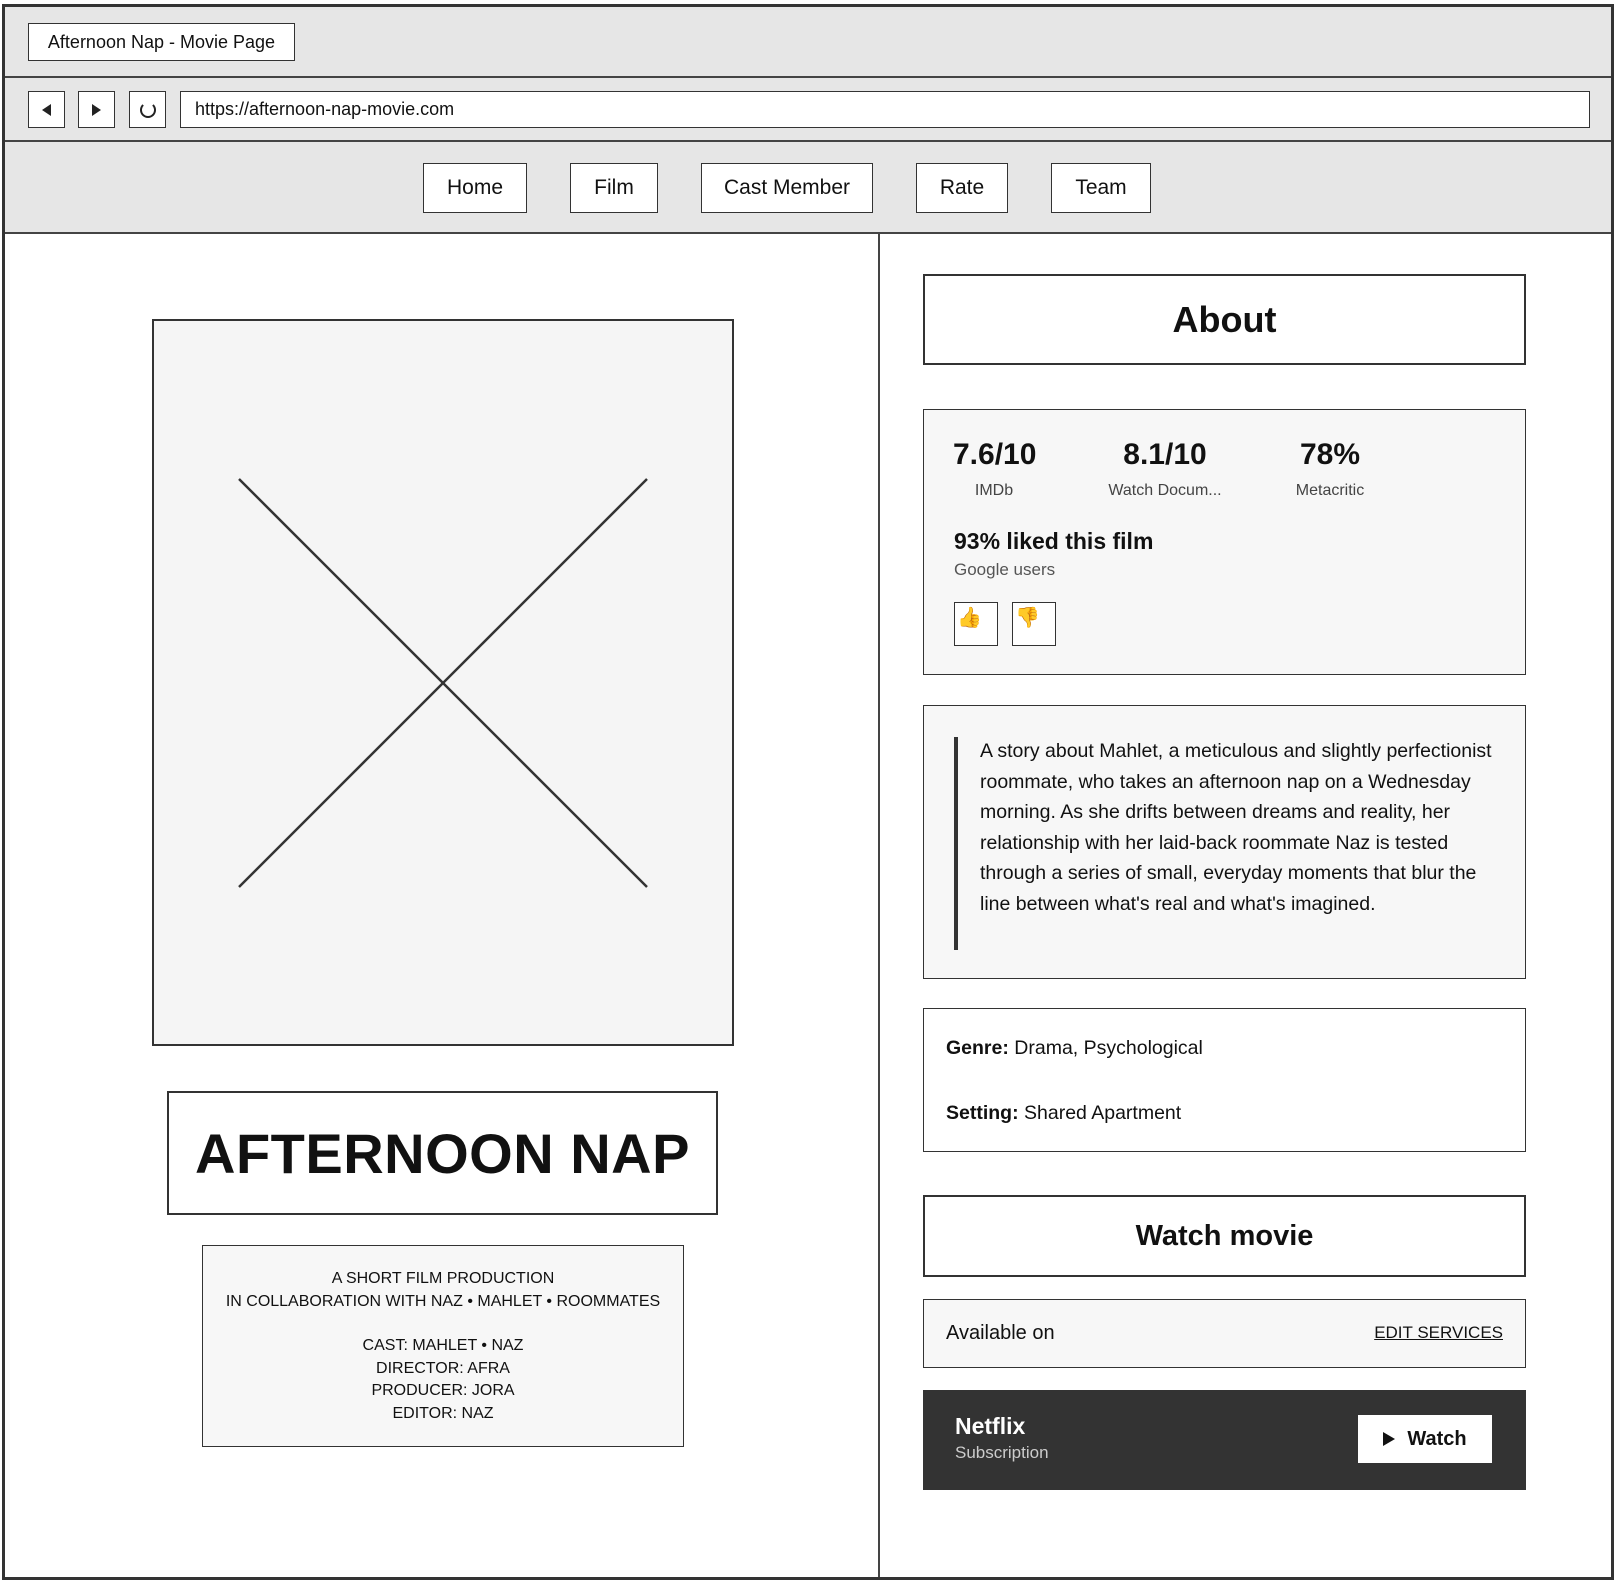  What do you see at coordinates (443, 1413) in the screenshot?
I see `credits-editor: EDITOR: NAZ` at bounding box center [443, 1413].